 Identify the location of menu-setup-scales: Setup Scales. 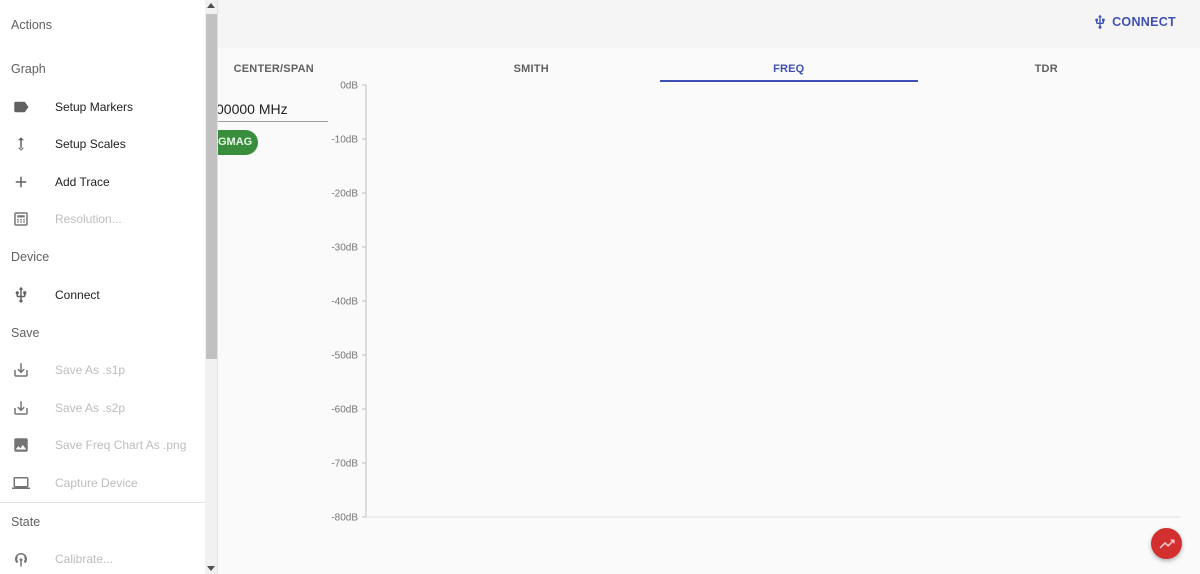
(102, 145).